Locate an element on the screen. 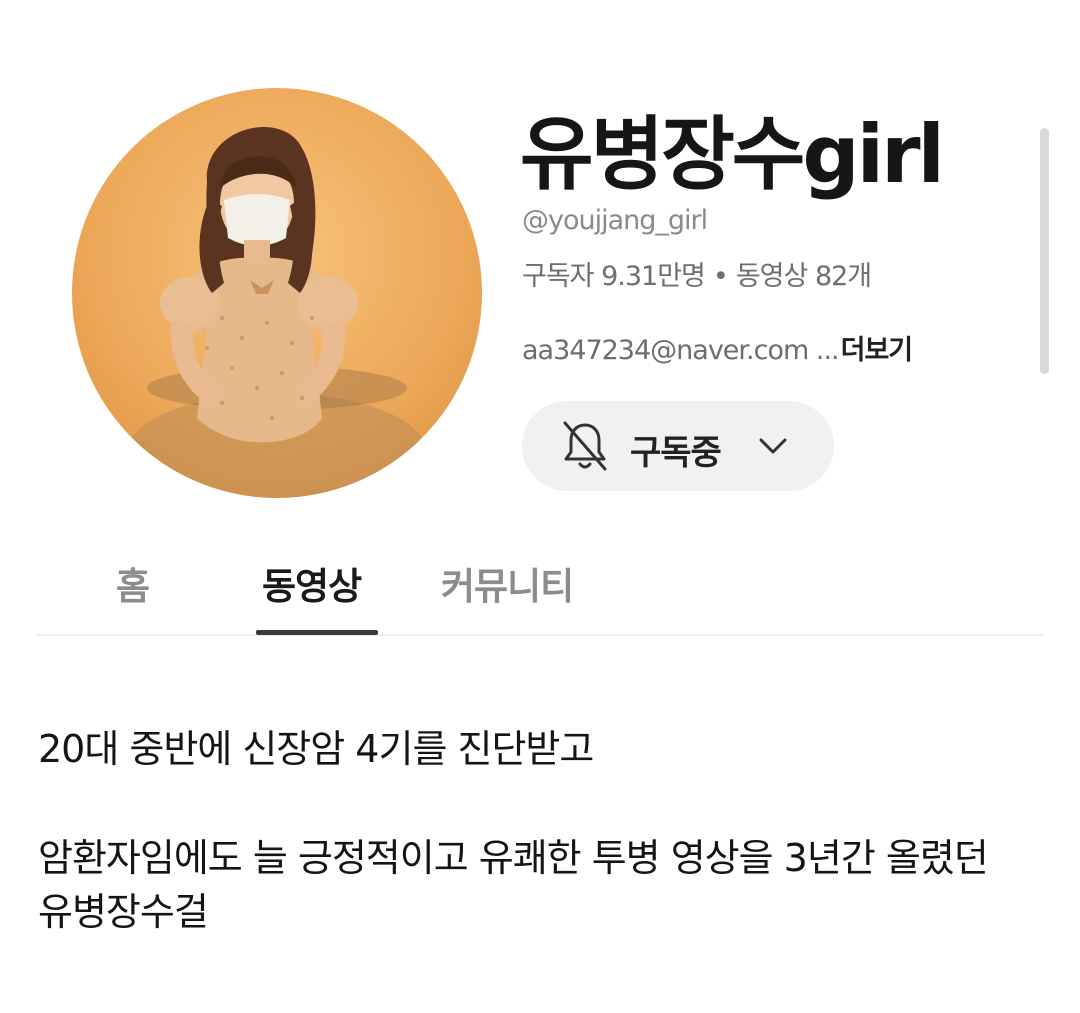 Image resolution: width=1080 pixels, height=1013 pixels. caption-line-2: 암환자임에도 늘 긍정적이고 유쾌한 투병 영상을 3년간 올렸던 is located at coordinates (513, 858).